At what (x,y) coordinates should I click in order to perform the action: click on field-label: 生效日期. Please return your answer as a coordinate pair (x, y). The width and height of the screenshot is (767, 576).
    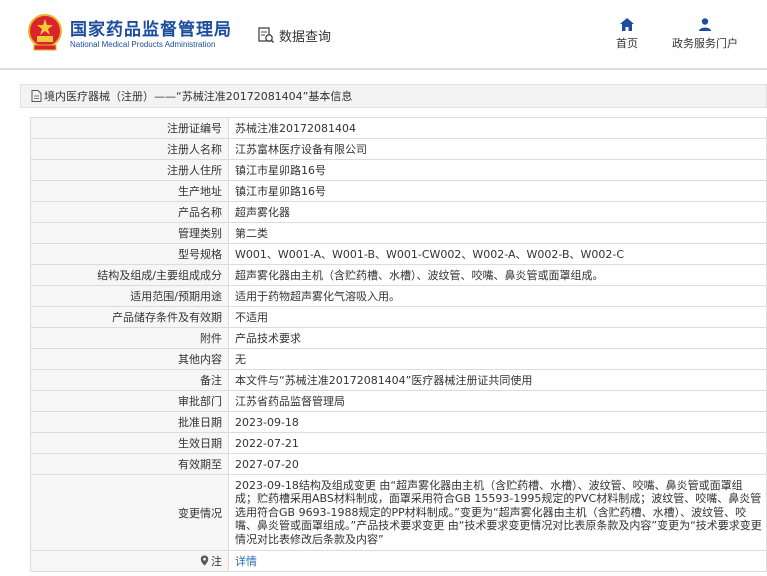
    Looking at the image, I should click on (129, 443).